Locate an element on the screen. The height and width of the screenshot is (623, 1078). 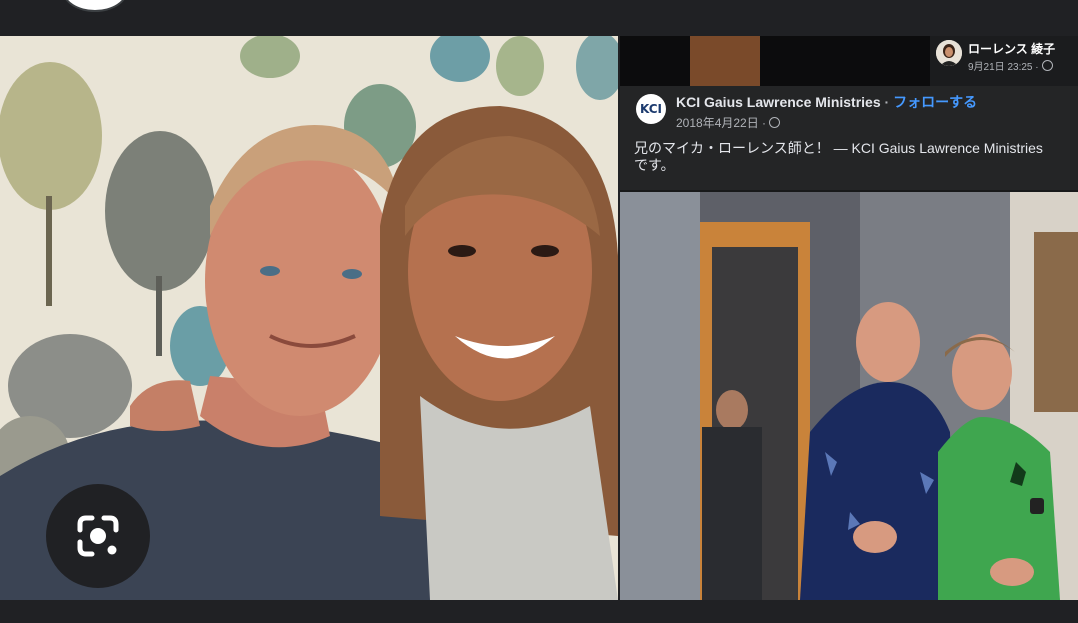
page-title-line: KCI Gaius Lawrence Ministries · フォローする is located at coordinates (826, 102).